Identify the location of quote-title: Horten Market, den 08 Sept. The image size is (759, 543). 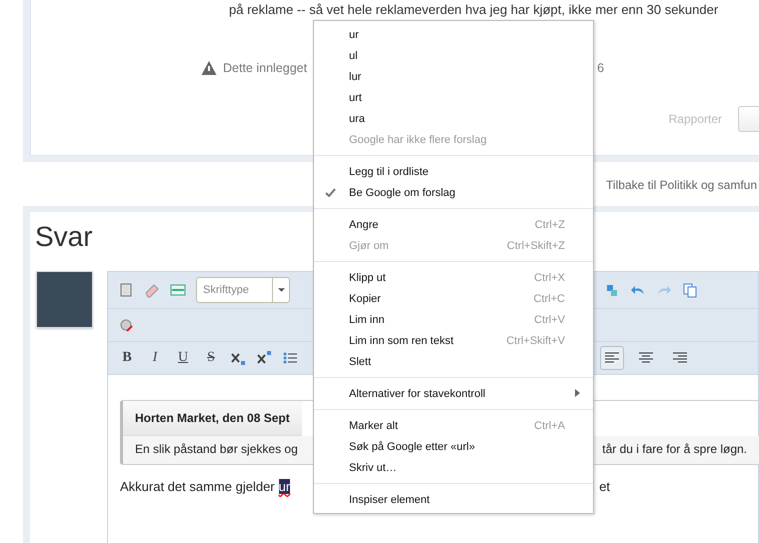
(212, 418).